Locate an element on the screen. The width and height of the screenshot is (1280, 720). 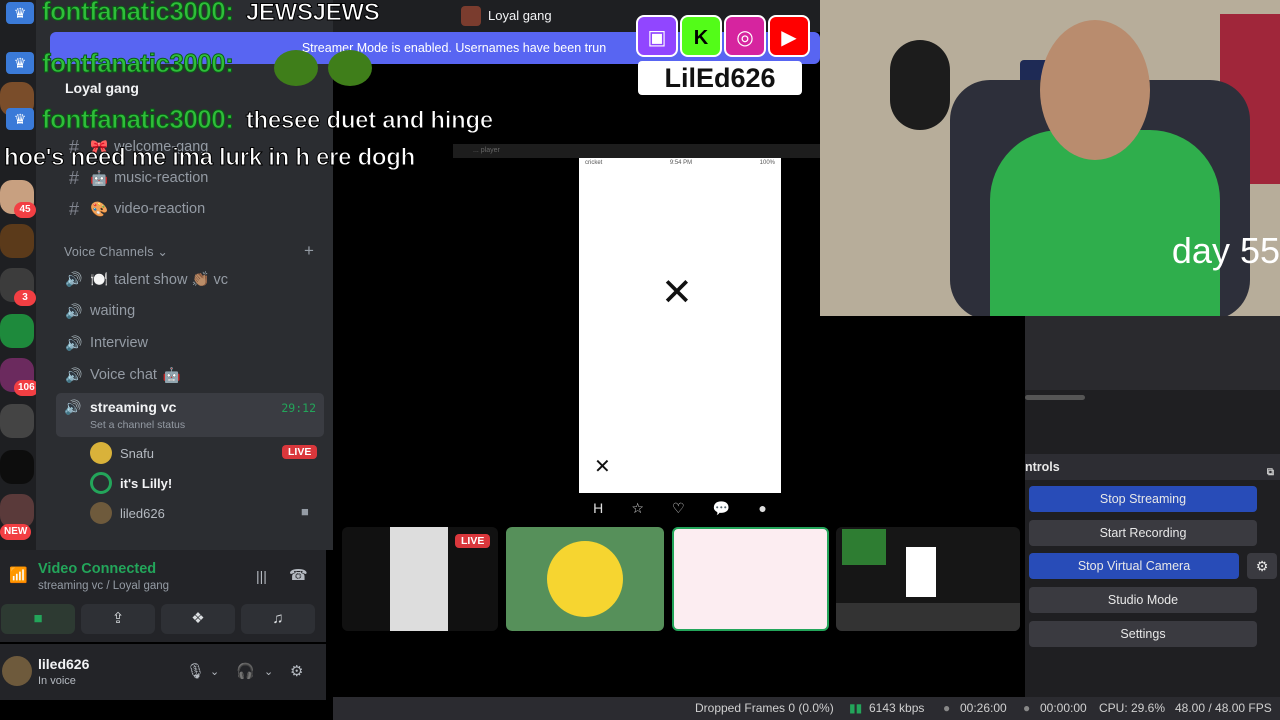
stream-thumbnail is located at coordinates (928, 579).